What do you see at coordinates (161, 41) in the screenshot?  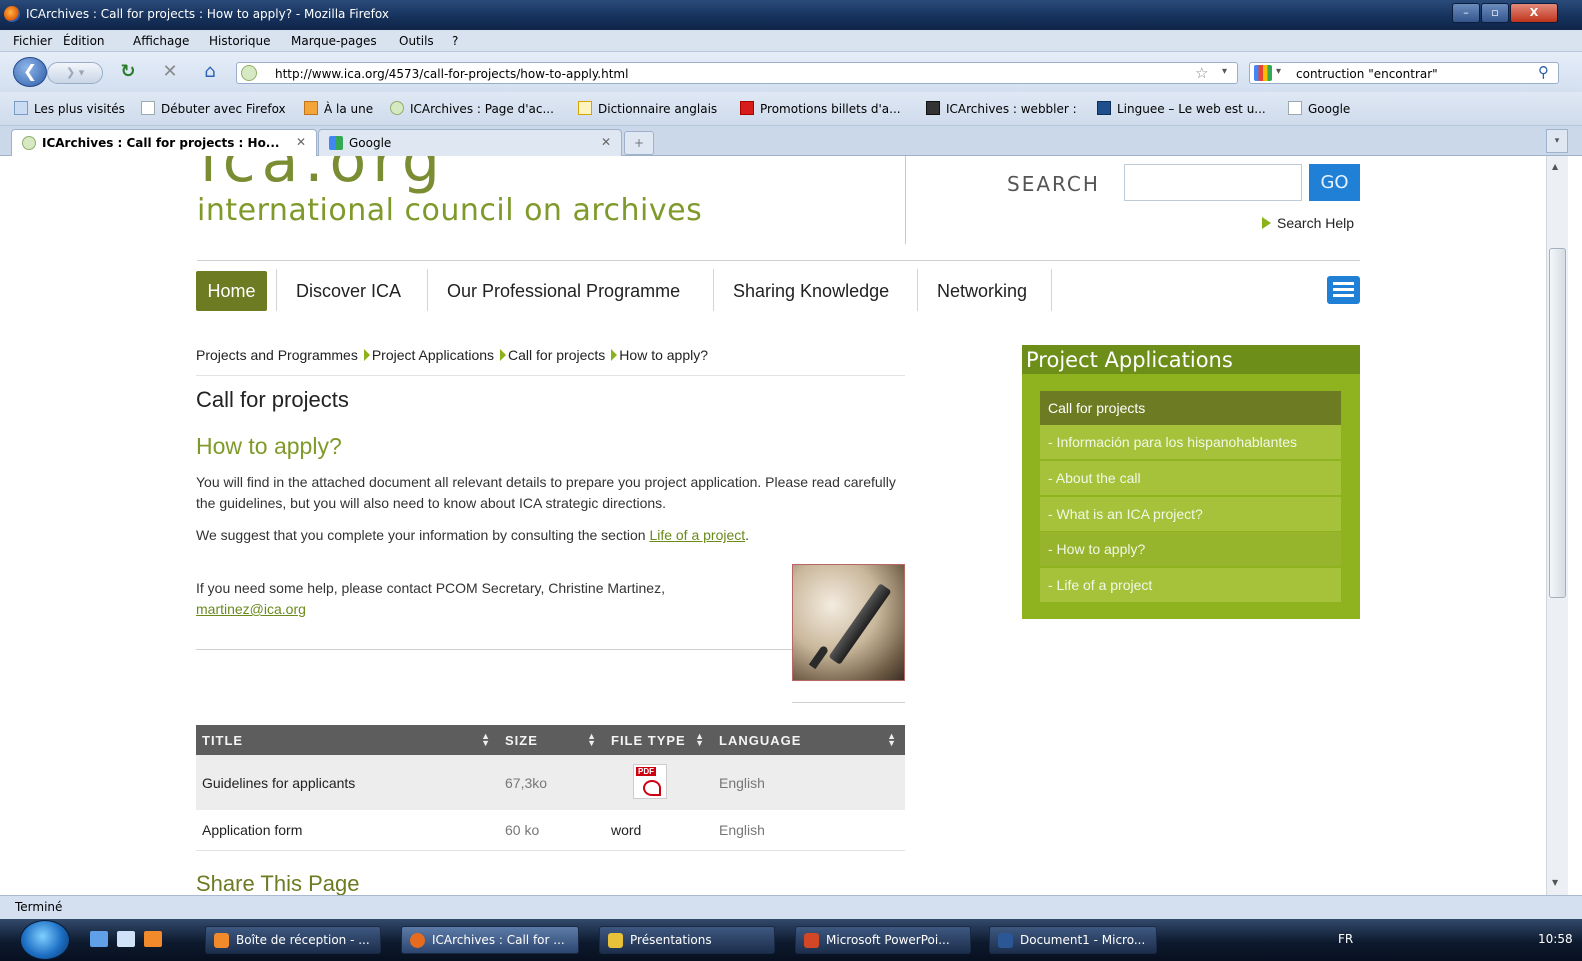 I see `menu-affichage: Affichage` at bounding box center [161, 41].